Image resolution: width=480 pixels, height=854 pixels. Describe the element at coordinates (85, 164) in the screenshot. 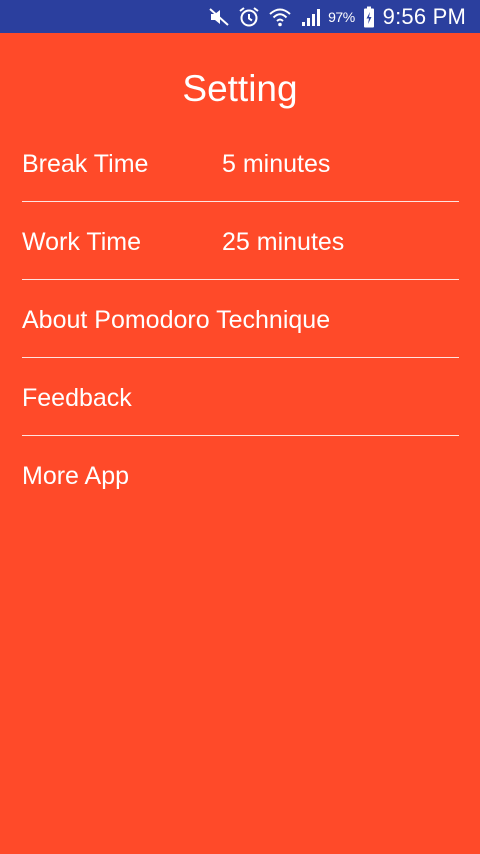

I see `setting-label: Break Time` at that location.